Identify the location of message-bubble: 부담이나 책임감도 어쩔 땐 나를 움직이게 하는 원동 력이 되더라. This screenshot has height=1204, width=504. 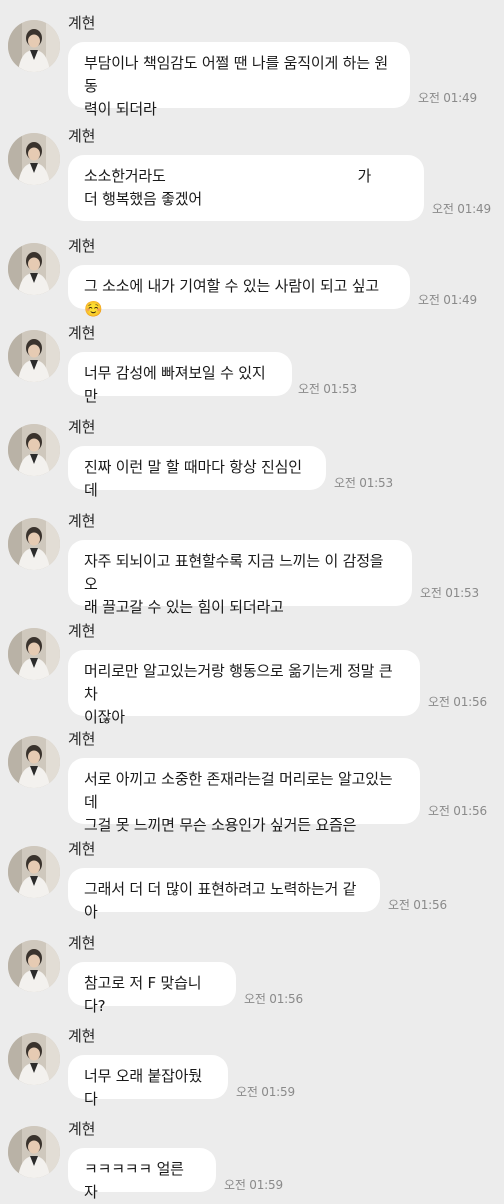
(239, 80).